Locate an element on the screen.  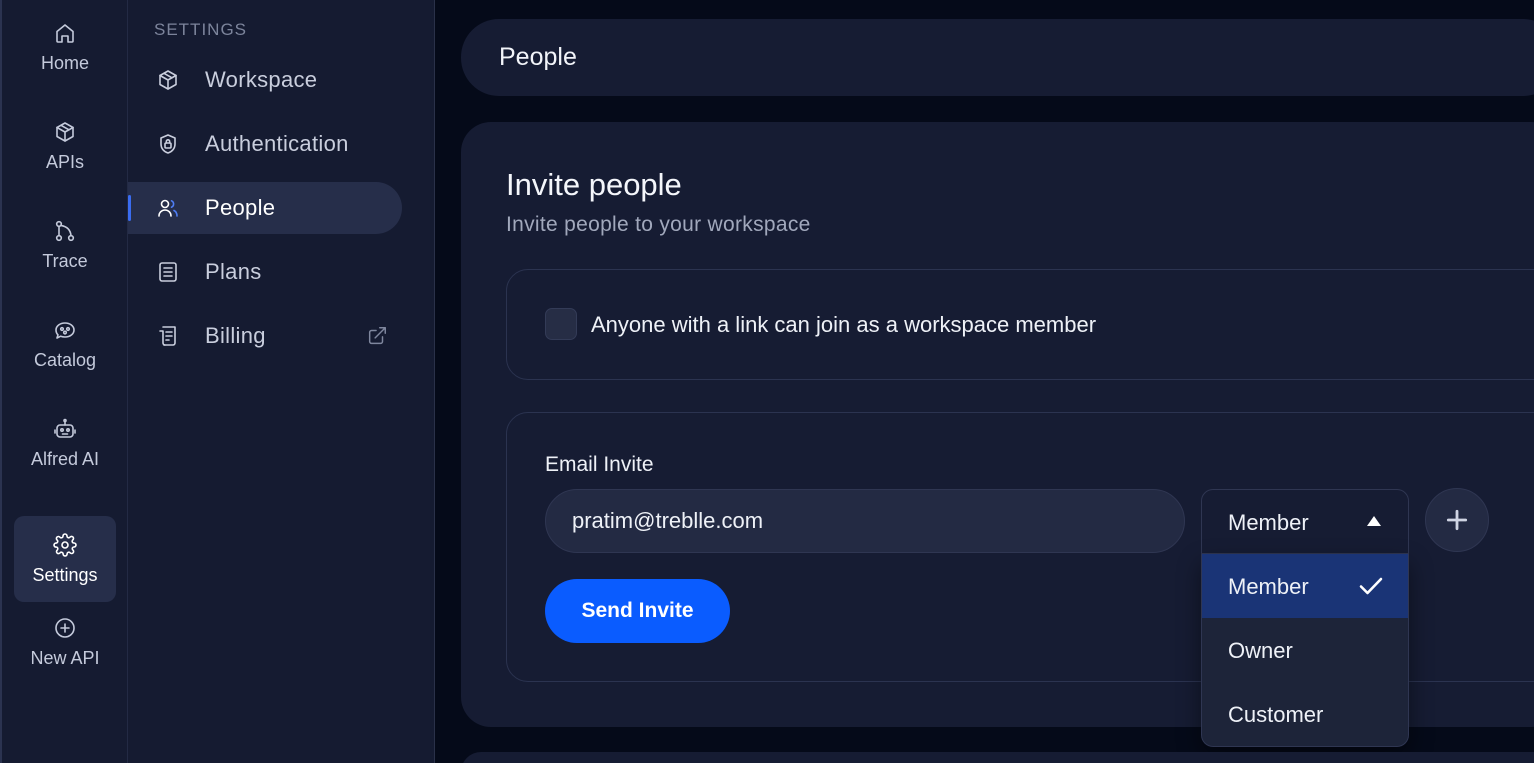
next-section-card is located at coordinates (997, 757).